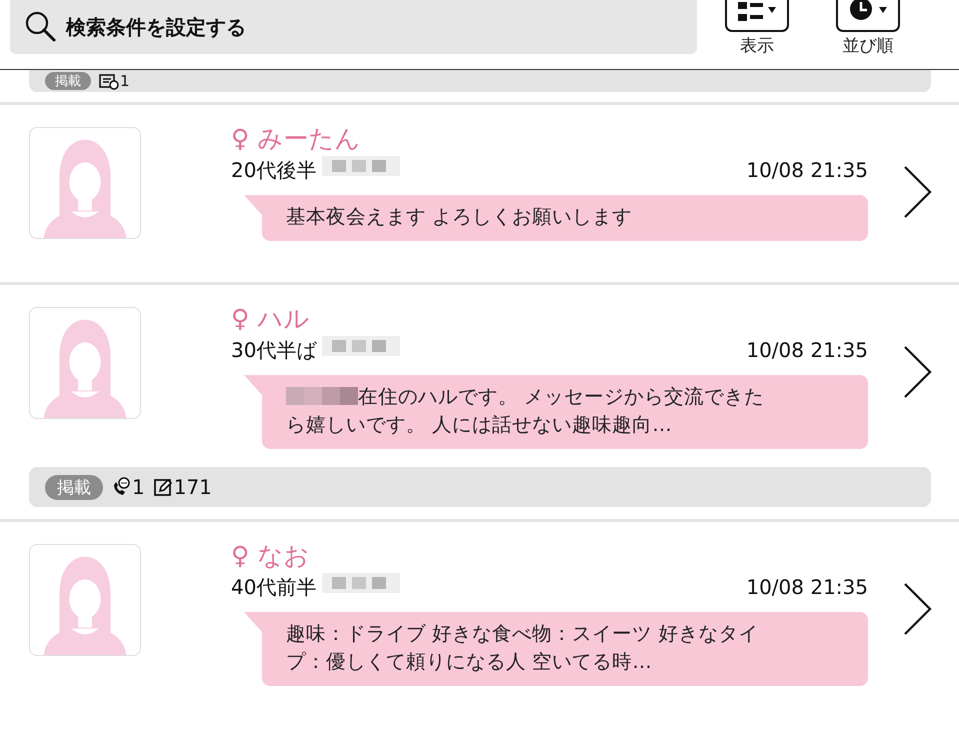 This screenshot has width=959, height=734. Describe the element at coordinates (162, 487) in the screenshot. I see `edit-icon` at that location.